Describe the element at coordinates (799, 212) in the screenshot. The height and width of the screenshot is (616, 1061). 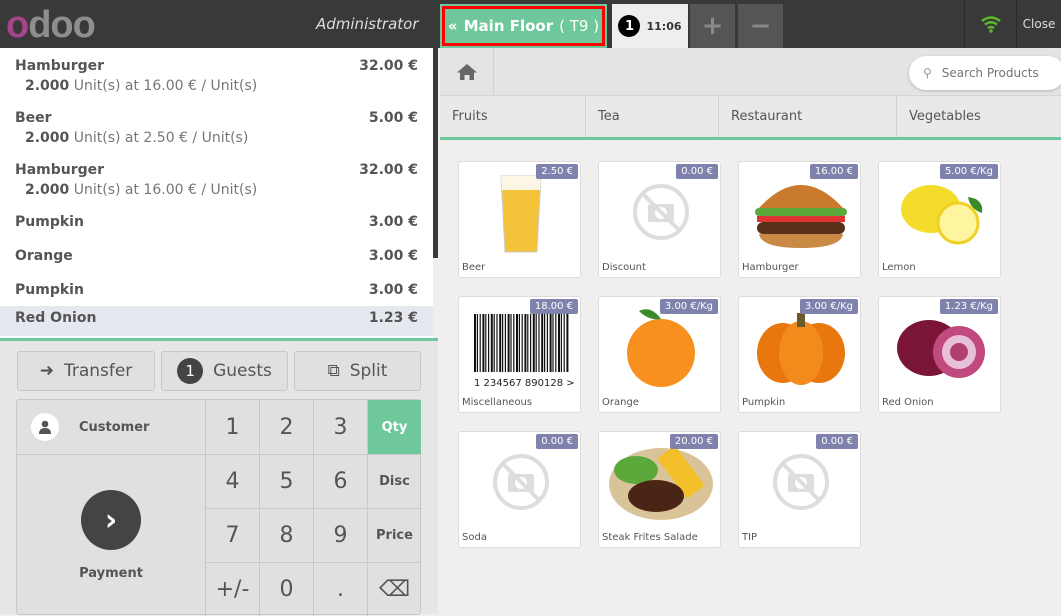
I see `hamburger-icon` at that location.